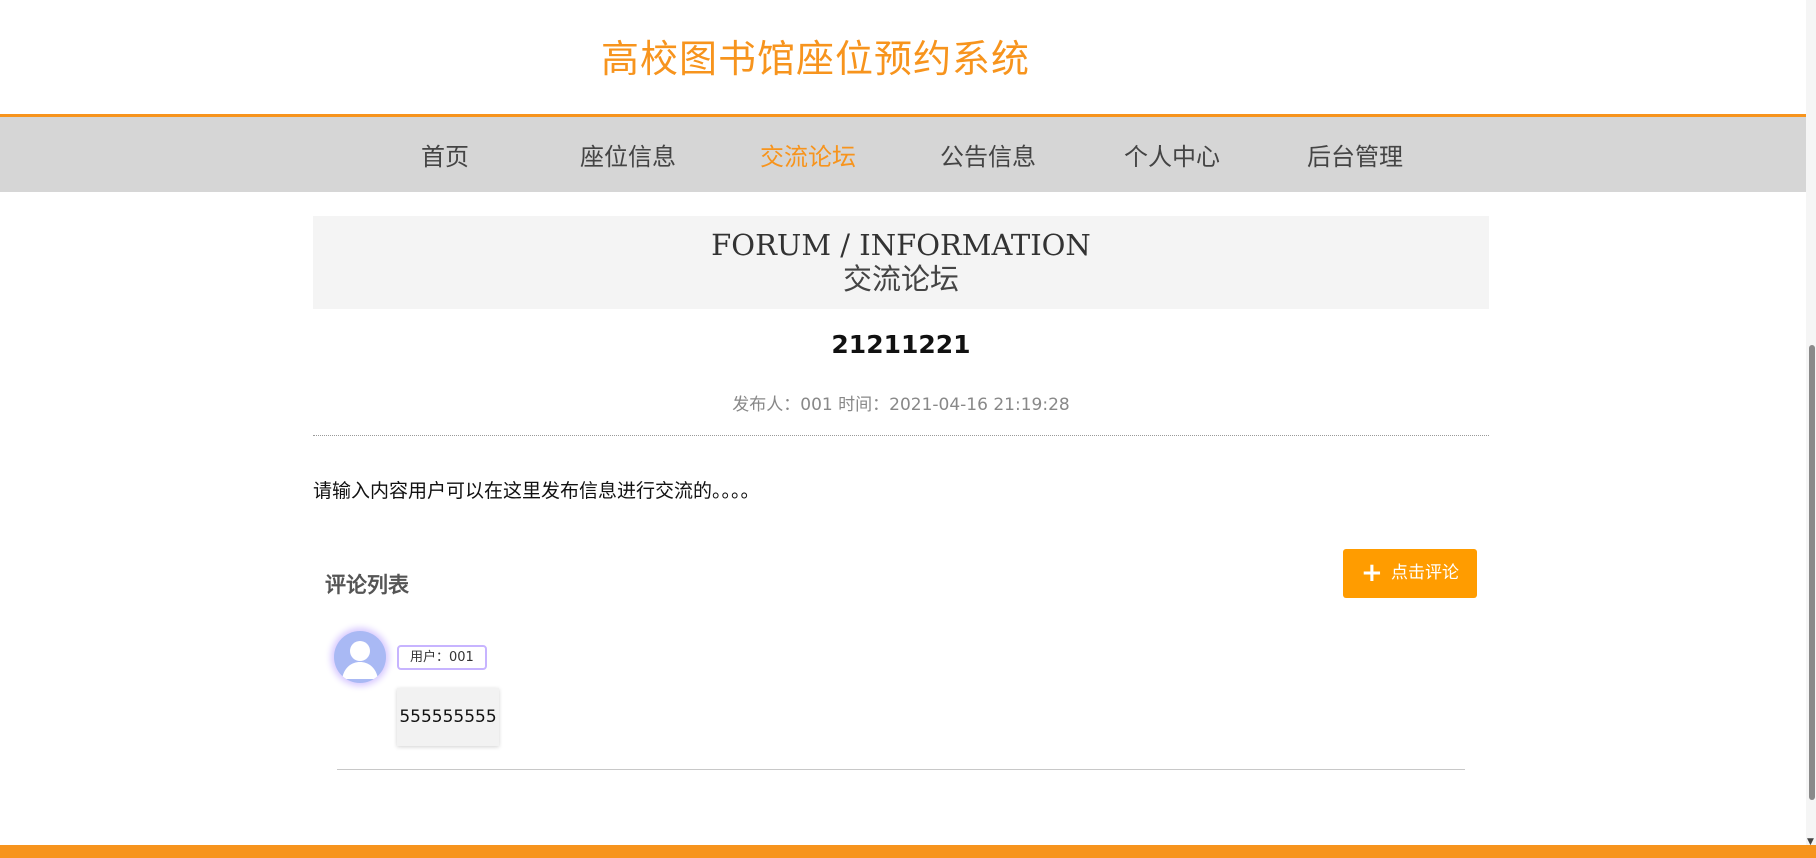 This screenshot has width=1816, height=858. I want to click on add-comment-button: + 点击评论, so click(1410, 573).